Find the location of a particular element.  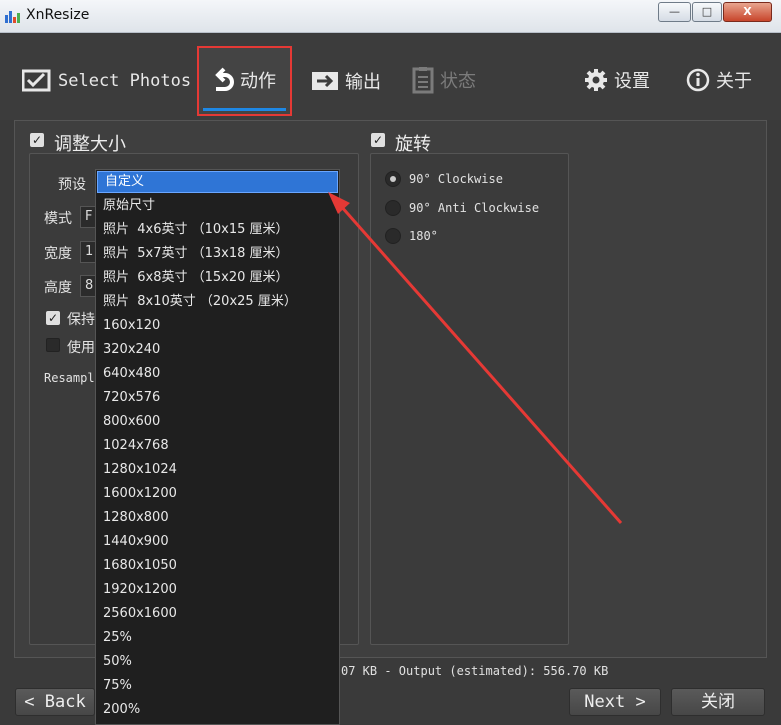

preset-label: 预设 is located at coordinates (72, 185).